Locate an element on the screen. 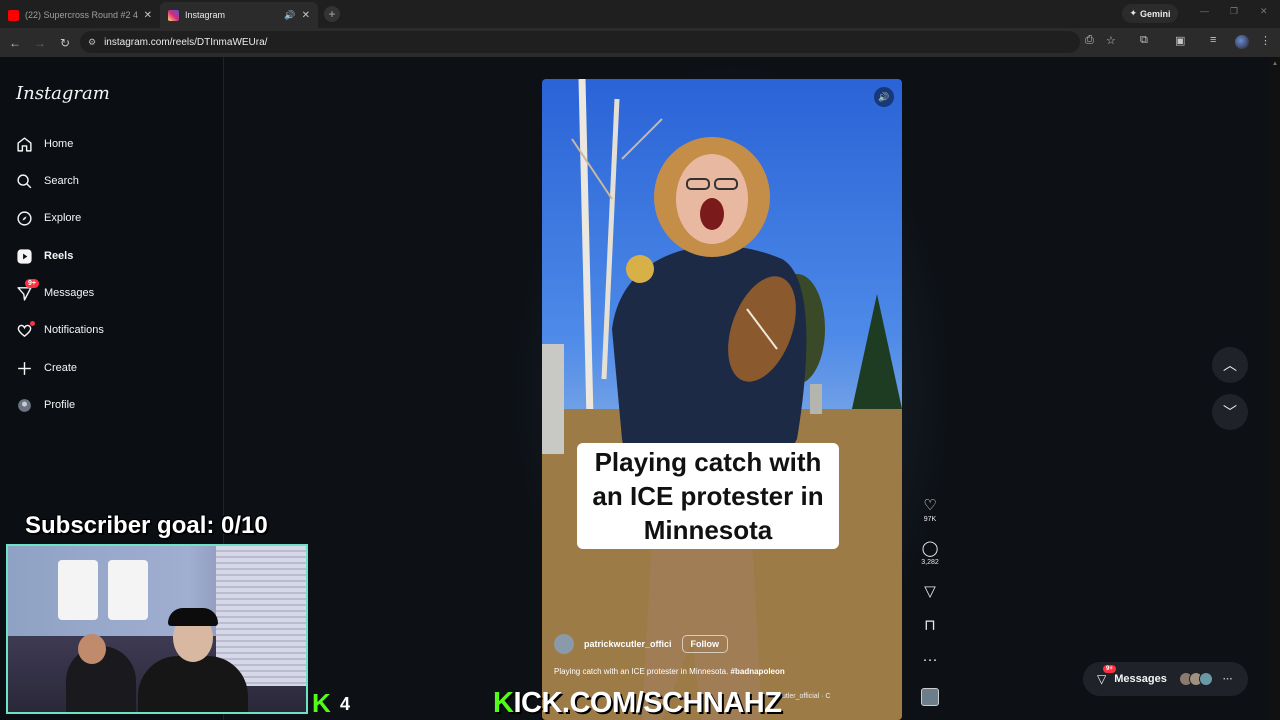 This screenshot has width=1280, height=720. sidebar-item-messages: 9+ Messages is located at coordinates (55, 291).